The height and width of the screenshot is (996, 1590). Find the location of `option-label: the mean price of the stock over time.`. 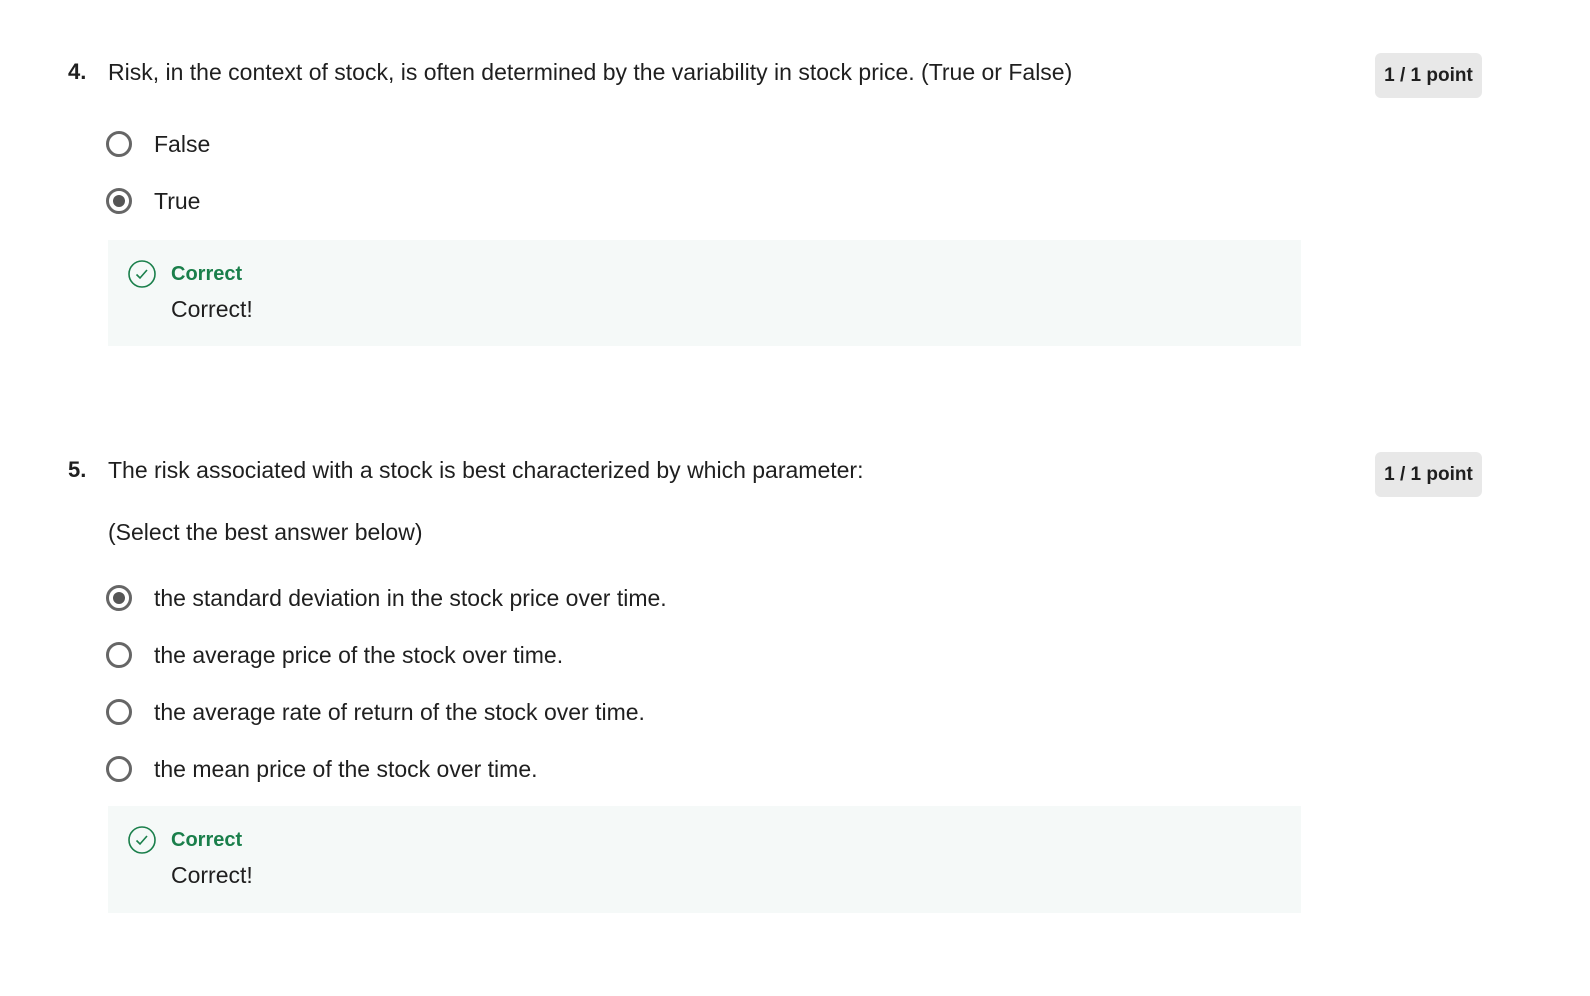

option-label: the mean price of the stock over time. is located at coordinates (346, 768).